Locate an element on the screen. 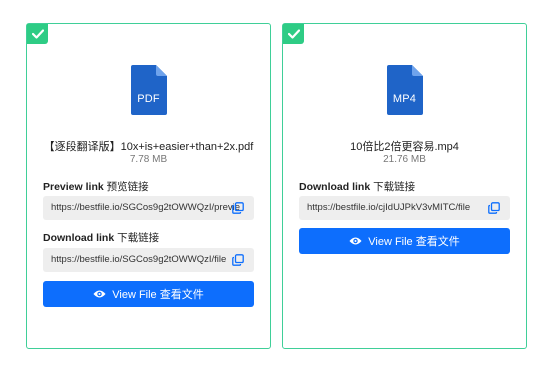 The width and height of the screenshot is (546, 369). file-icon: PDF is located at coordinates (148, 90).